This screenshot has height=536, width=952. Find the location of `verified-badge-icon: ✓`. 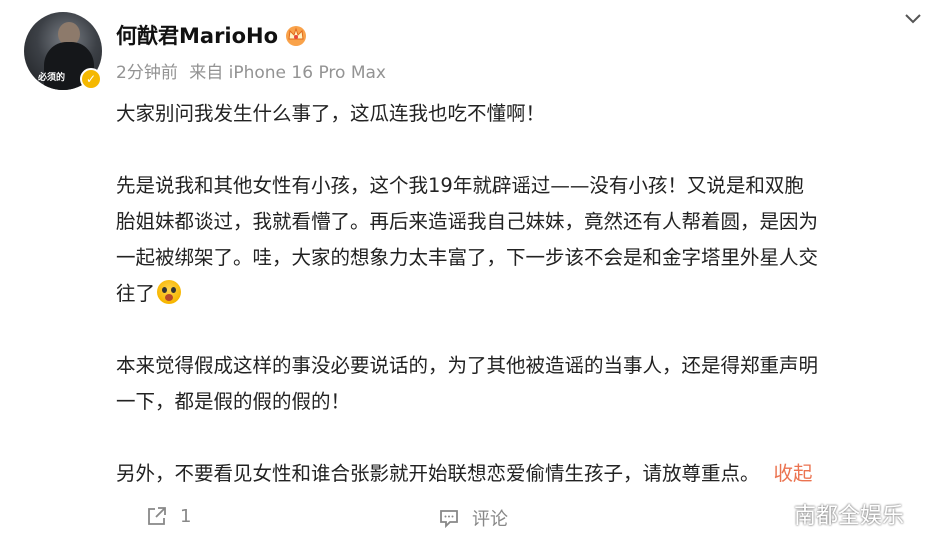

verified-badge-icon: ✓ is located at coordinates (91, 79).